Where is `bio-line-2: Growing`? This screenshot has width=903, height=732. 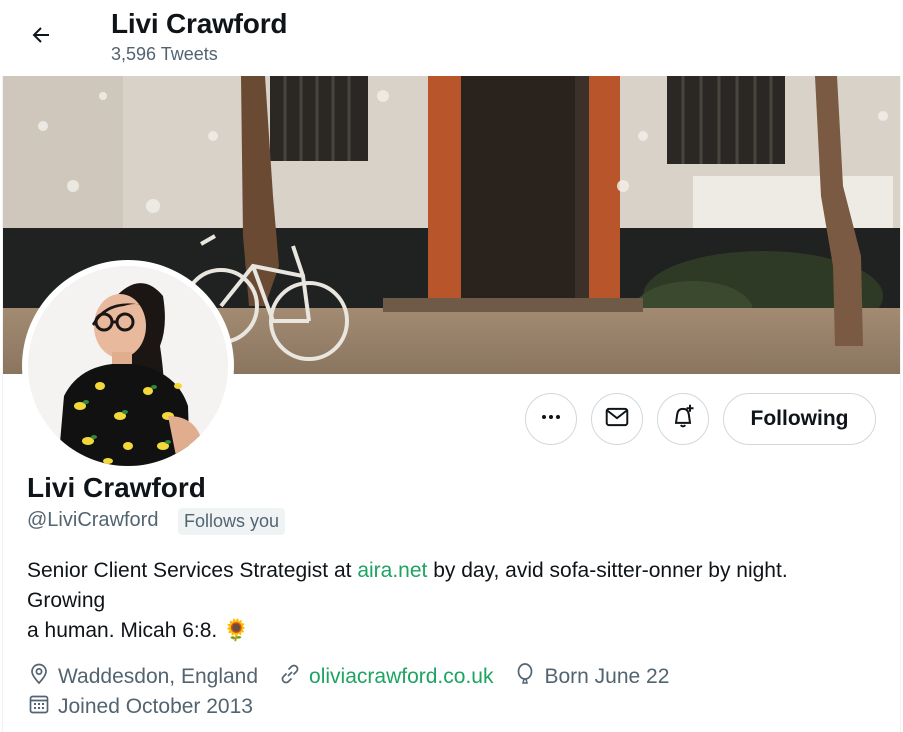 bio-line-2: Growing is located at coordinates (66, 600).